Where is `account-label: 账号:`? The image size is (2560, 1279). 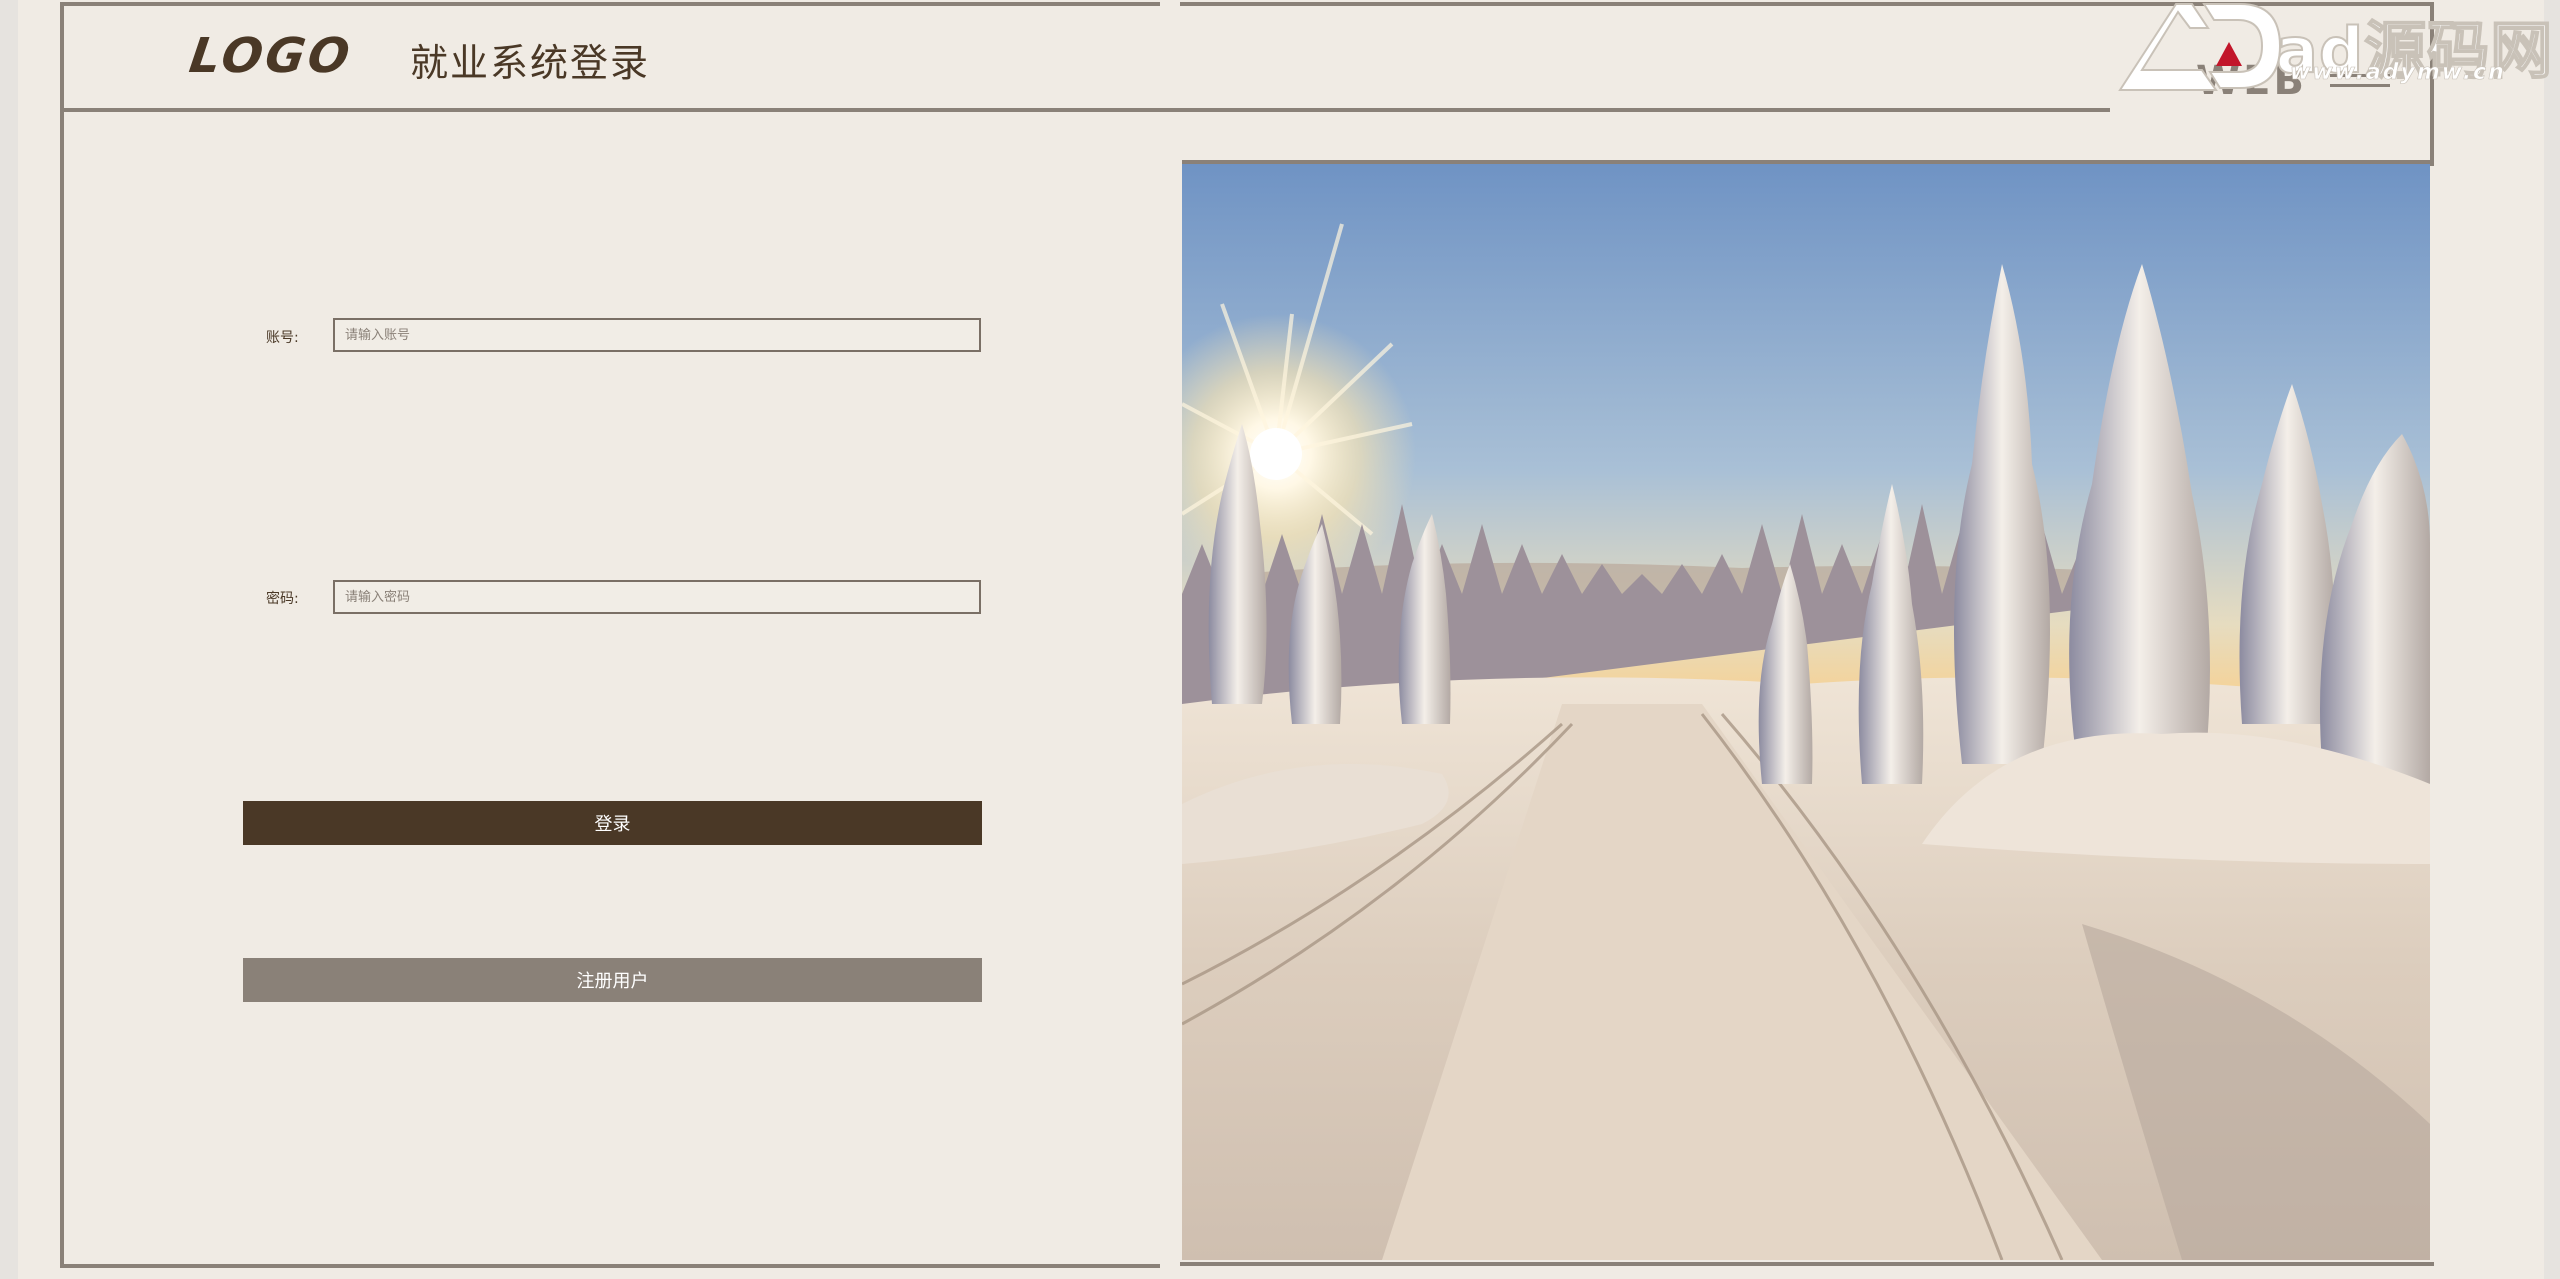
account-label: 账号: is located at coordinates (282, 338).